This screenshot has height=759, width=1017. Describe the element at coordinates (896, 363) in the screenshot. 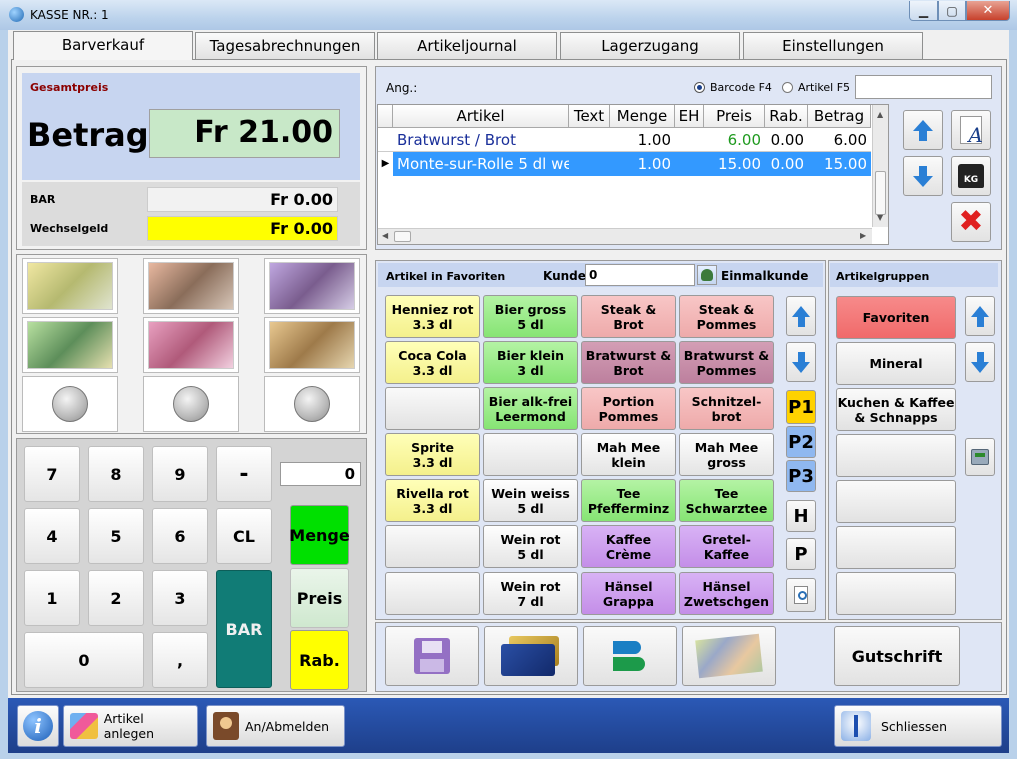

I see `group-item: Mineral` at that location.